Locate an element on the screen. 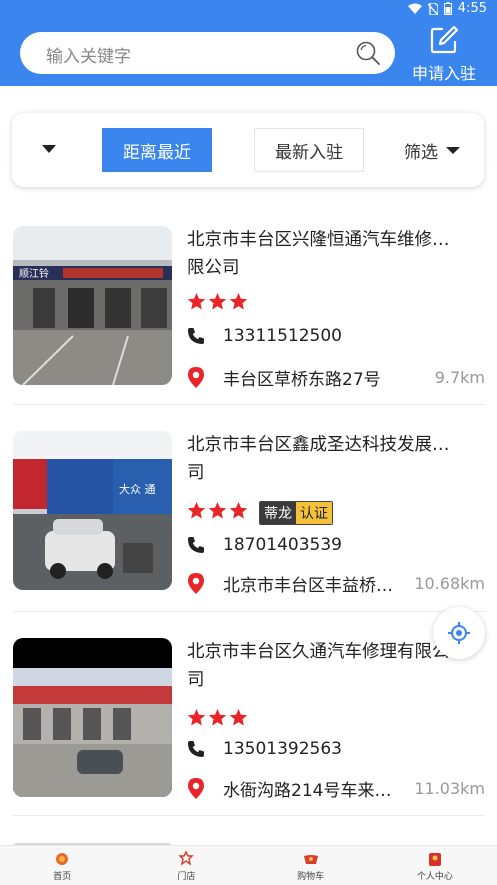  tab-cart: 购物车 is located at coordinates (311, 865).